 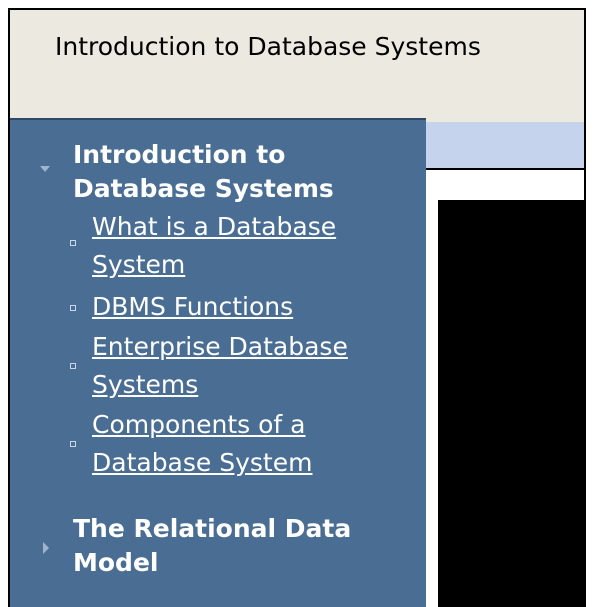 I want to click on nav-link: Enterprise Database Systems, so click(x=252, y=366).